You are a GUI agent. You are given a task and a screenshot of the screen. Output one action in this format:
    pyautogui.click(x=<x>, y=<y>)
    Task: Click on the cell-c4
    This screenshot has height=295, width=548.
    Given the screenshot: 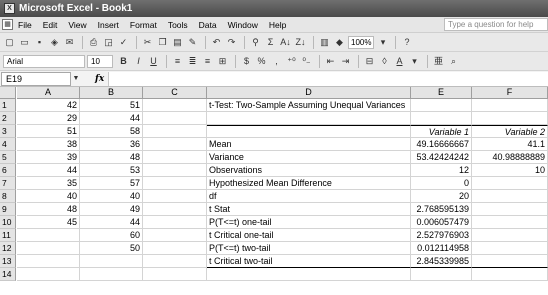 What is the action you would take?
    pyautogui.click(x=175, y=144)
    